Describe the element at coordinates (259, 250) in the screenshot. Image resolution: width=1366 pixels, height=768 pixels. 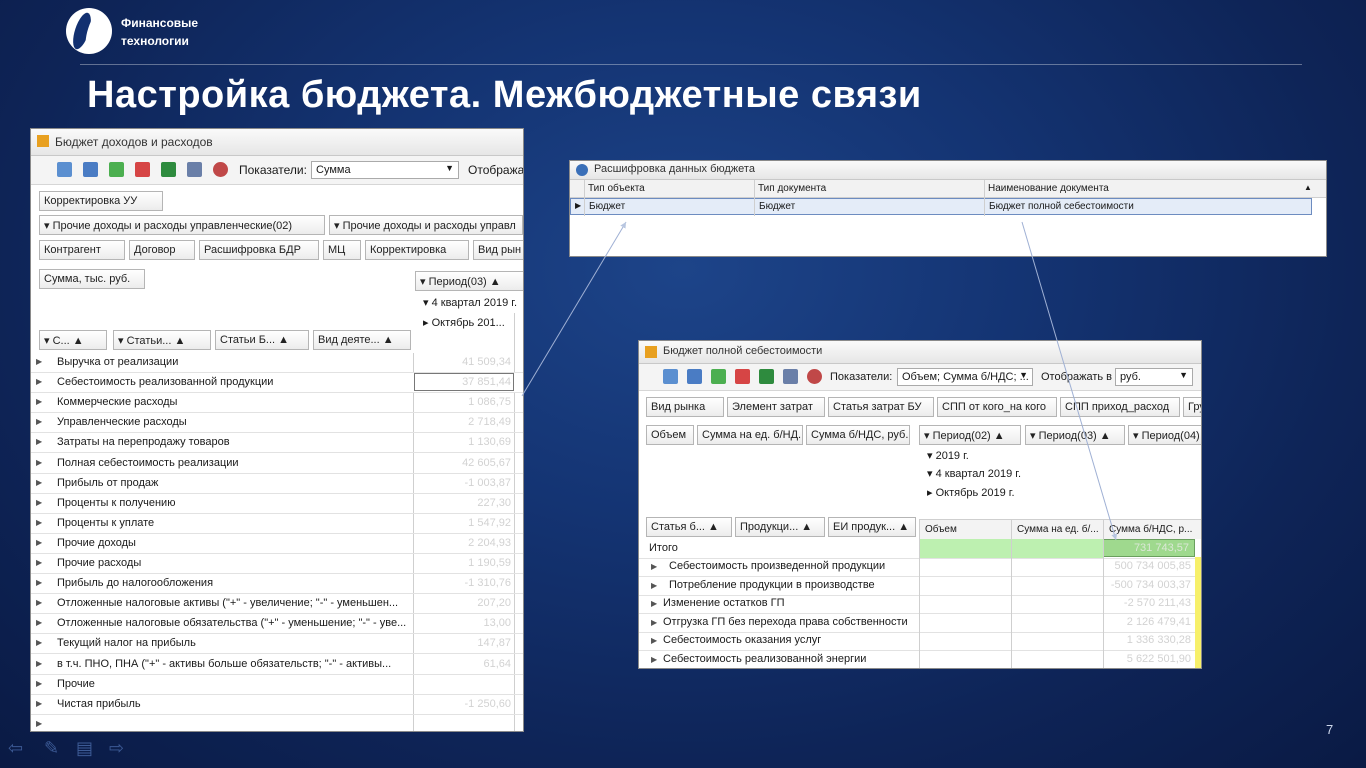
I see `field-bdr-breakdown: Расшифровка БДР` at that location.